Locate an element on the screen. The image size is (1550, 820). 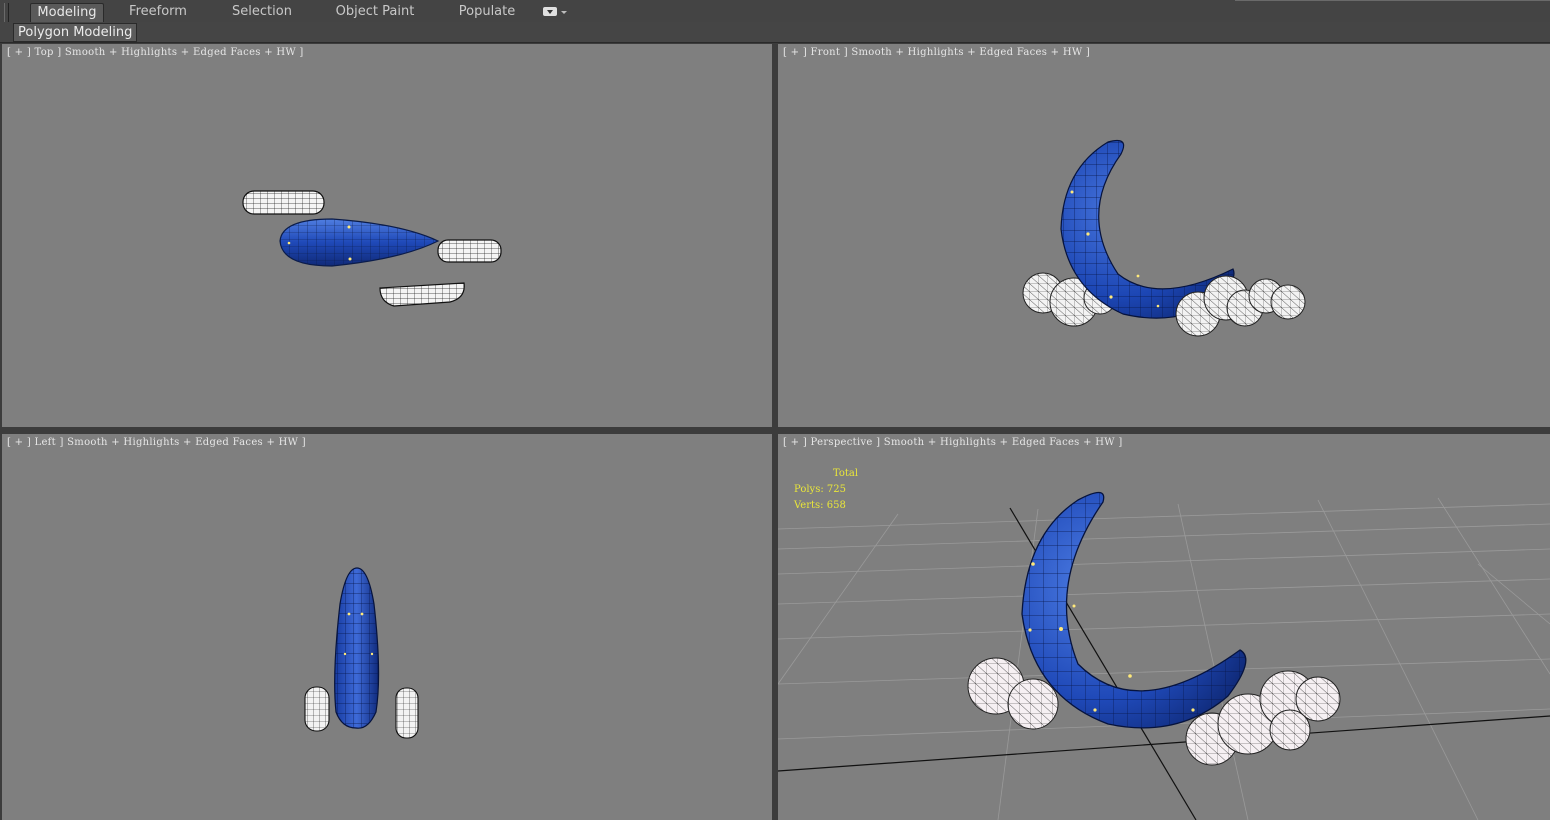
ribbon-panel-bar: Polygon Modeling is located at coordinates (775, 32).